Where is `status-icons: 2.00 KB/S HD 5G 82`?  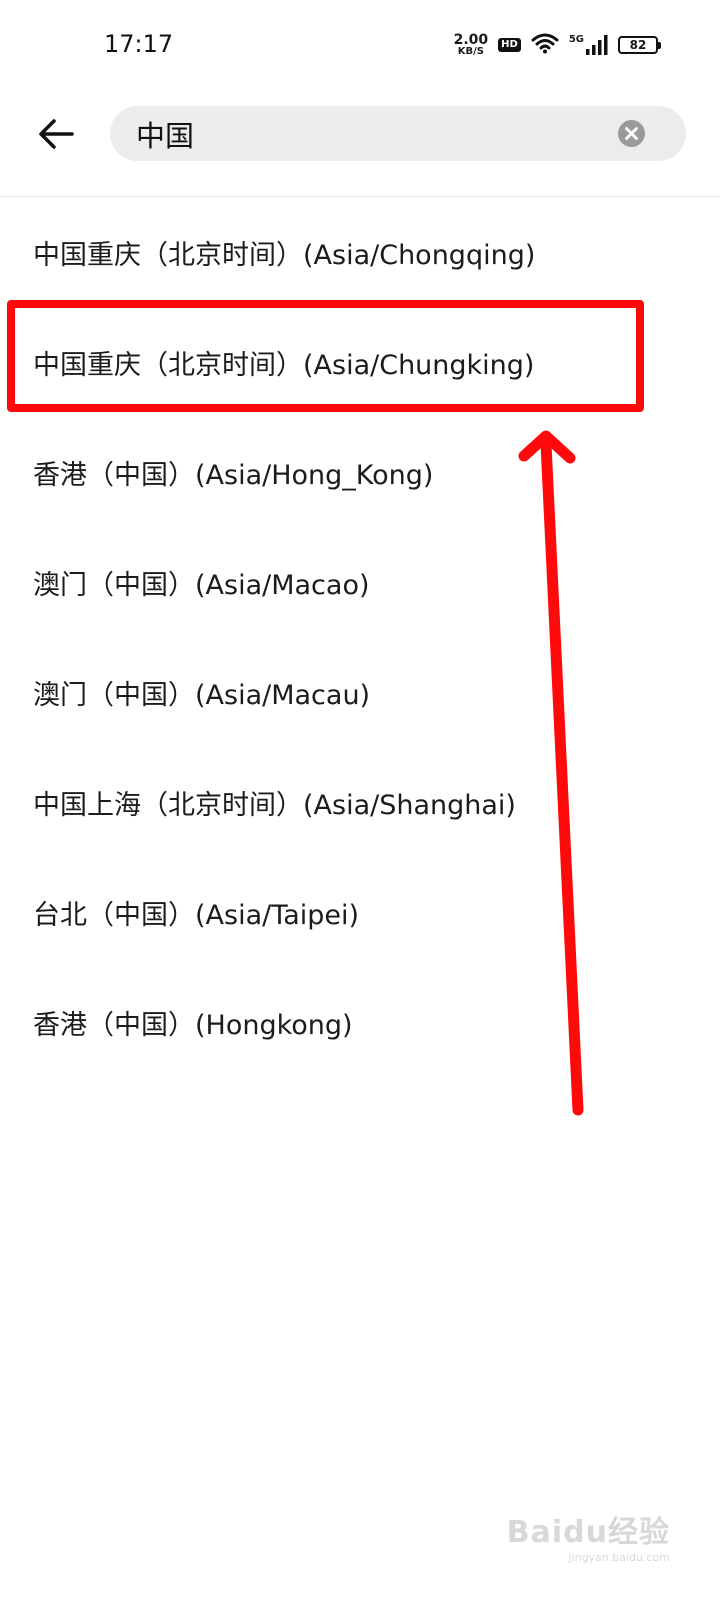 status-icons: 2.00 KB/S HD 5G 82 is located at coordinates (557, 45).